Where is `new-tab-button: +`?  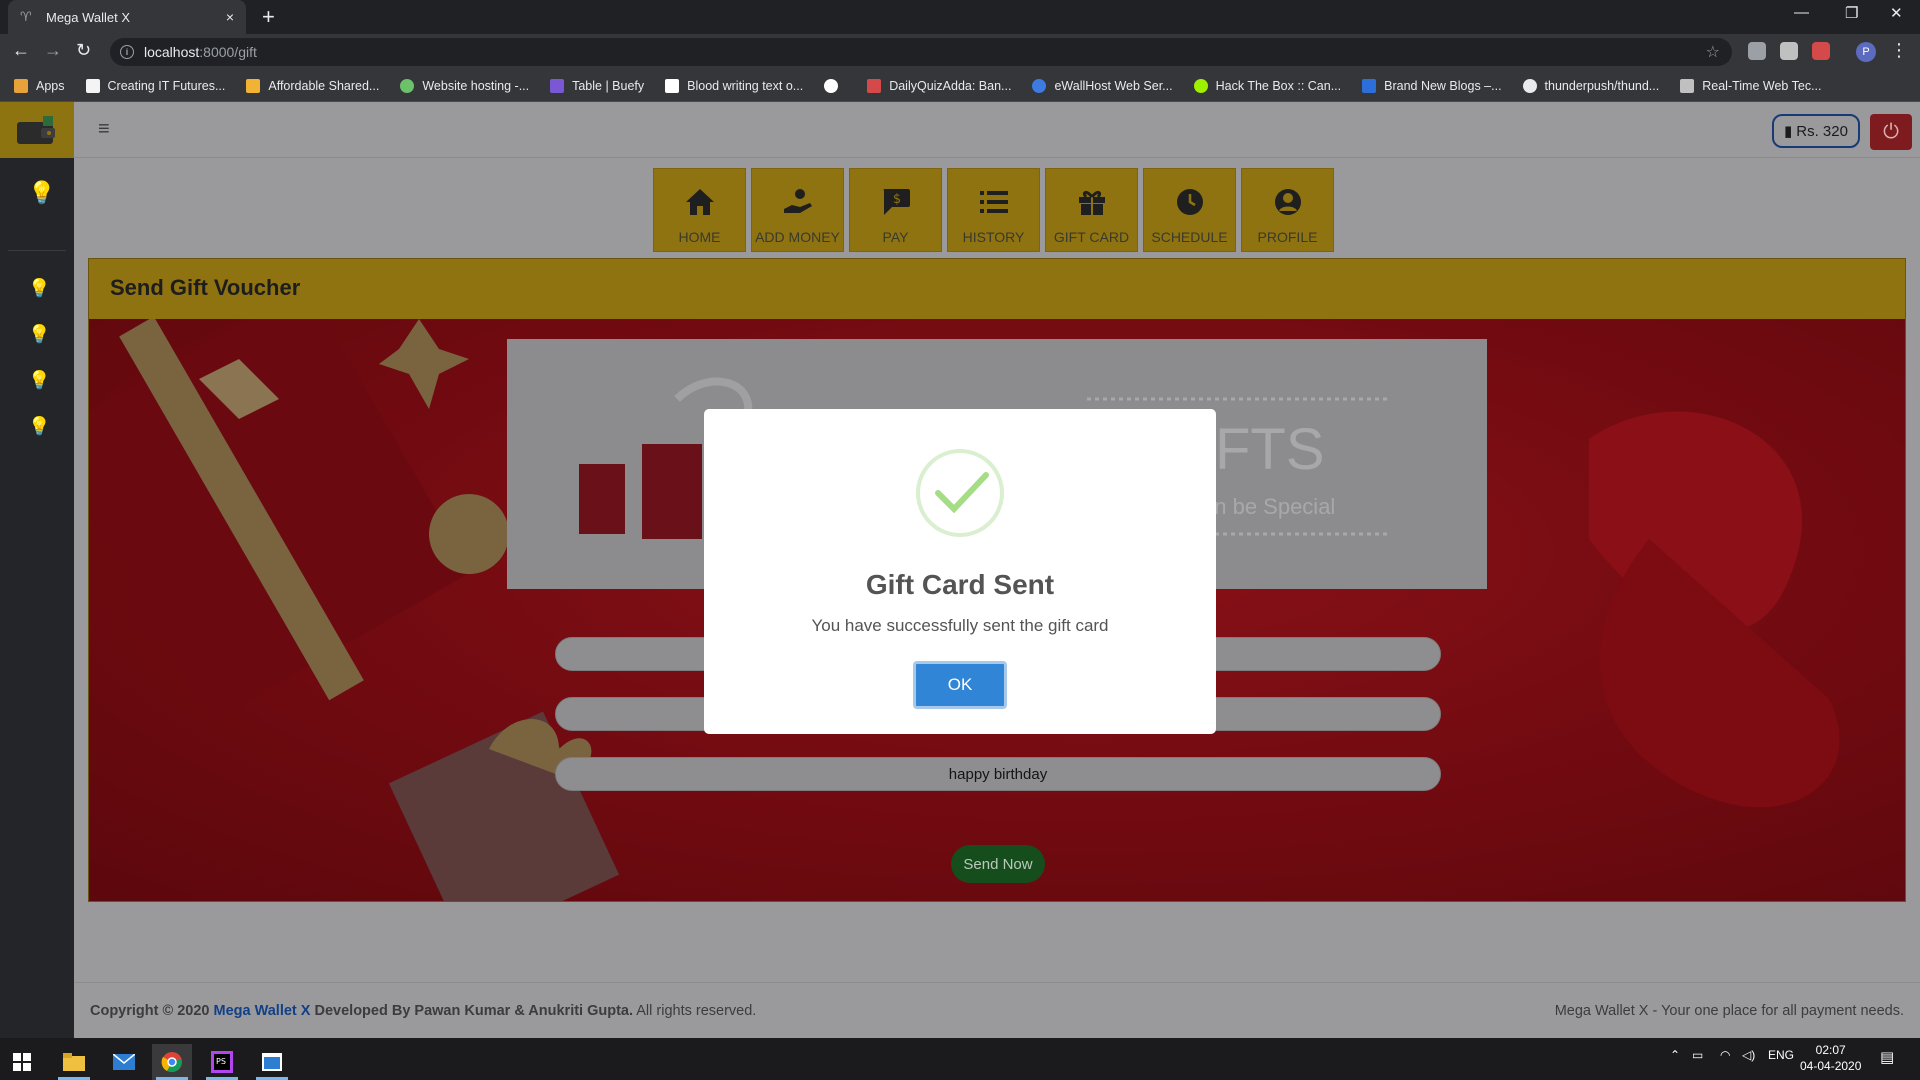
new-tab-button: + is located at coordinates (268, 17).